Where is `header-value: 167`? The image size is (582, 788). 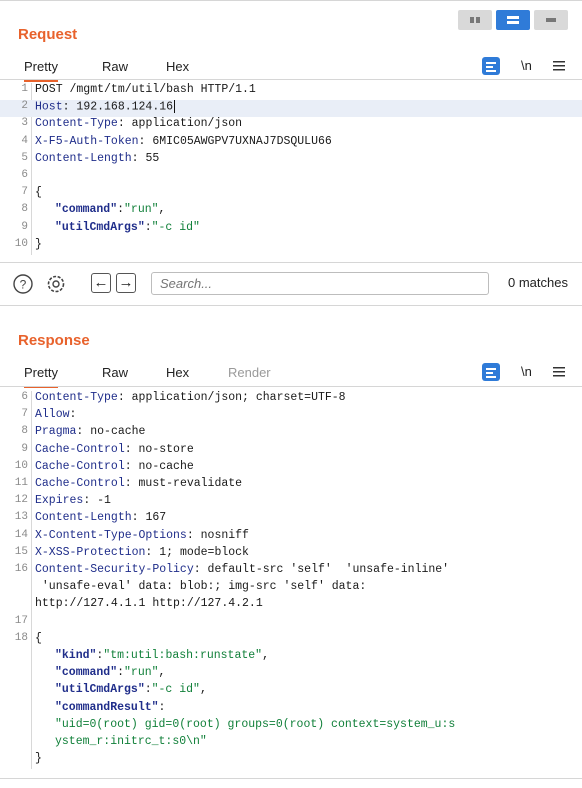
header-value: 167 is located at coordinates (156, 518).